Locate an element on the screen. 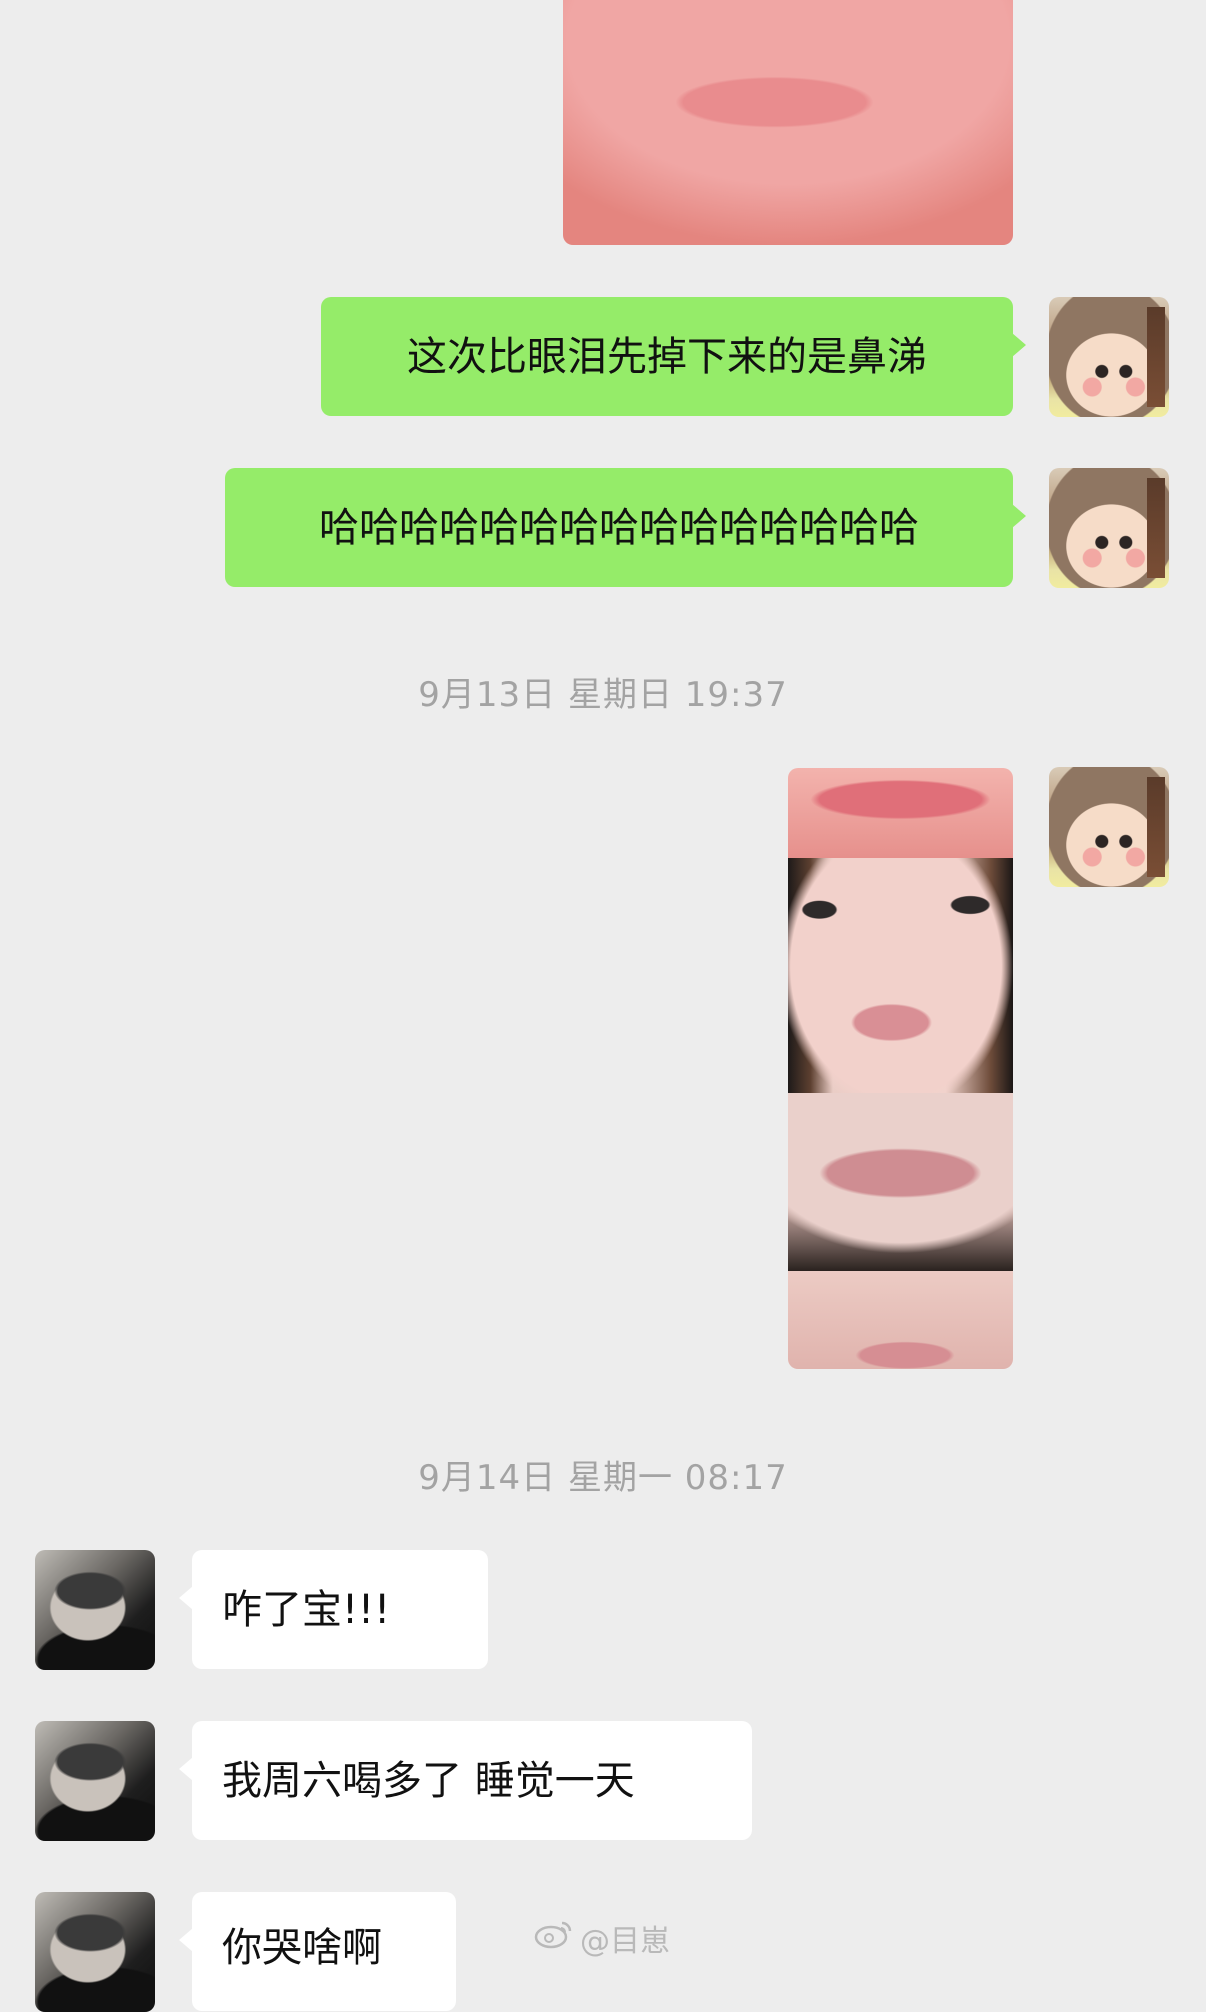  received-message-bubble: 咋了宝!!! is located at coordinates (333, 1609).